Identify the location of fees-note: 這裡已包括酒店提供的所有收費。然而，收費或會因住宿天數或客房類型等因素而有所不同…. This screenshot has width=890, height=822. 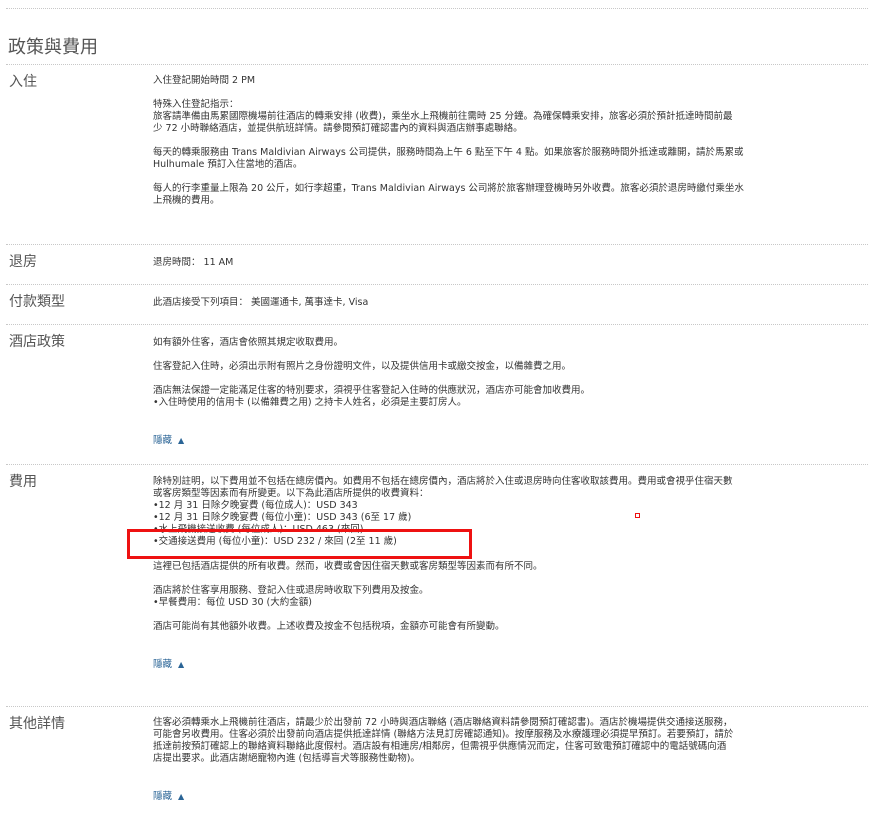
(348, 566).